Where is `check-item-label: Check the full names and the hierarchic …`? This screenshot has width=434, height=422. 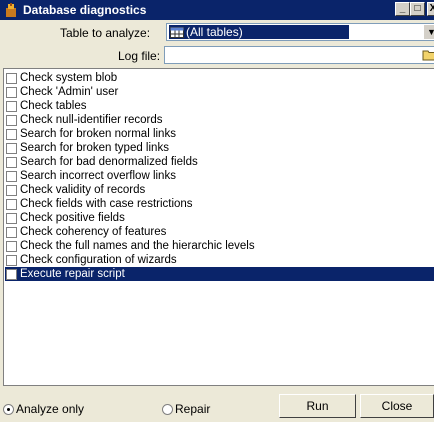 check-item-label: Check the full names and the hierarchic … is located at coordinates (137, 246).